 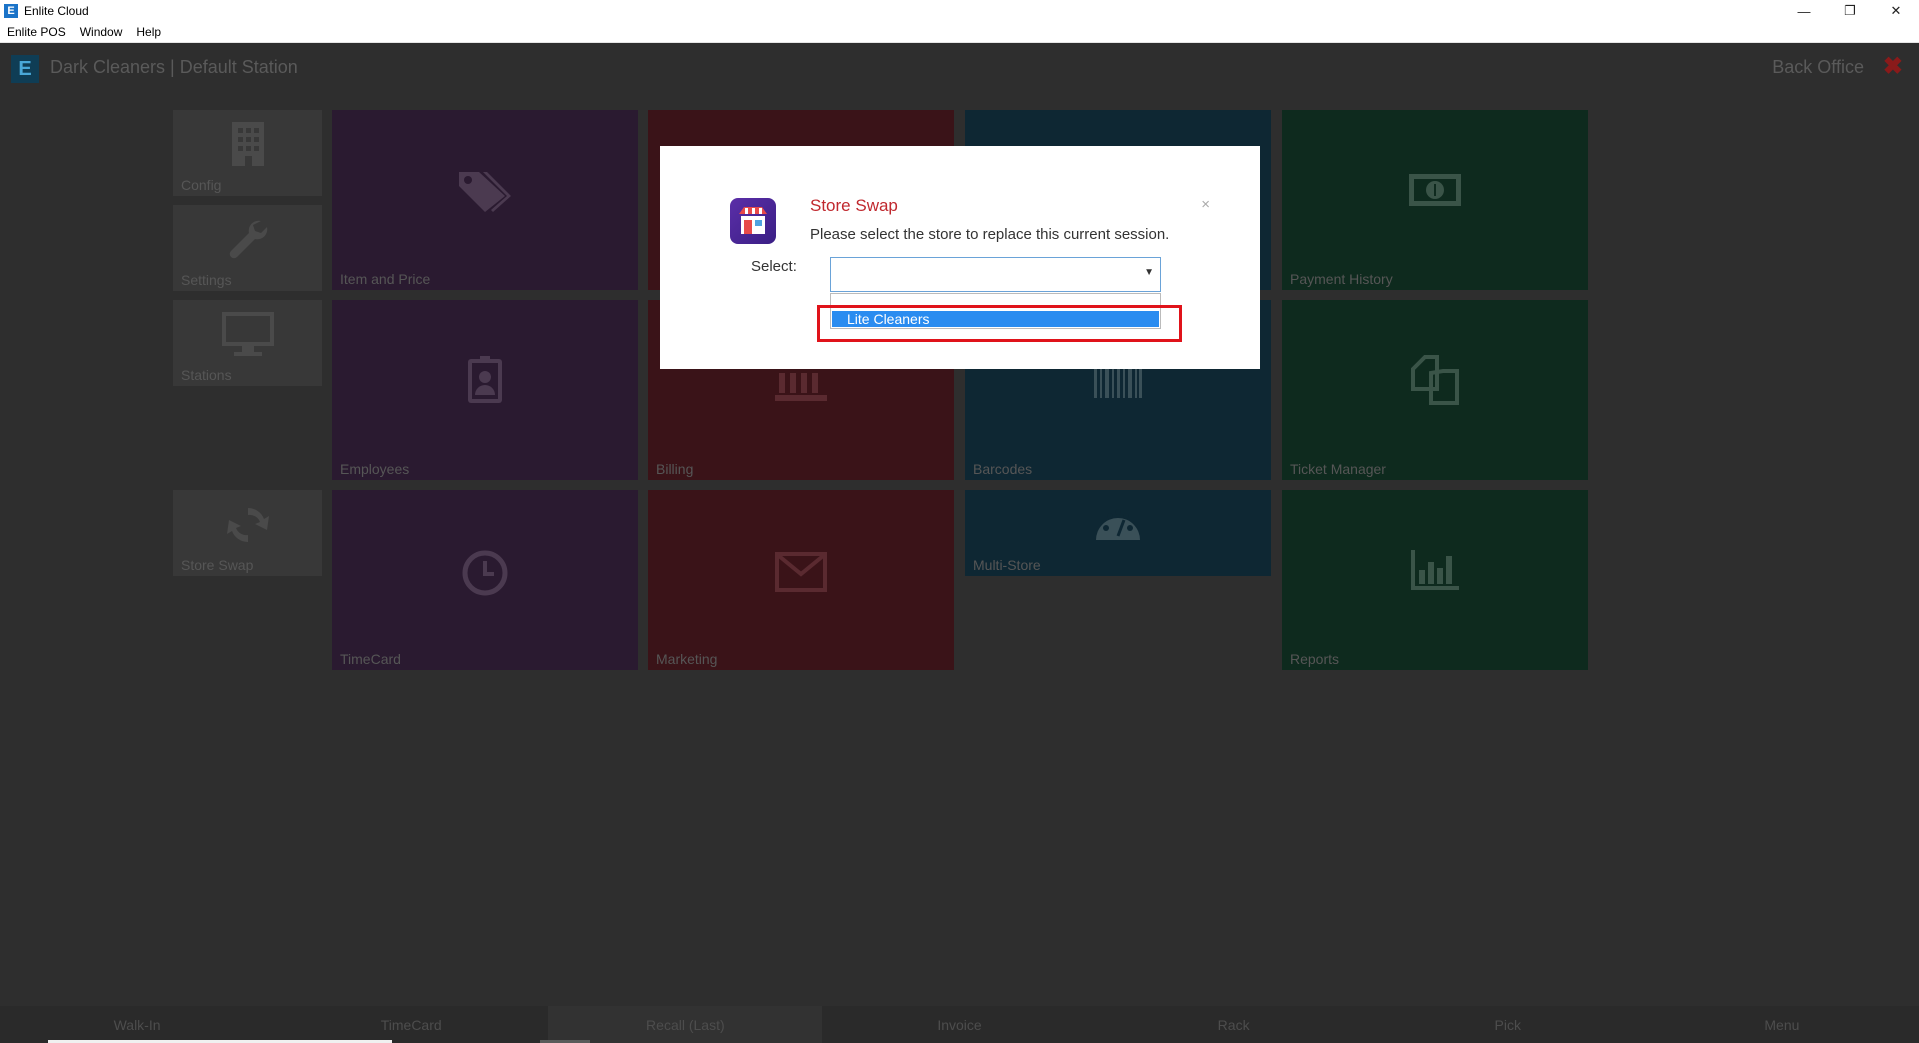 I want to click on store-select: ▼, so click(x=995, y=274).